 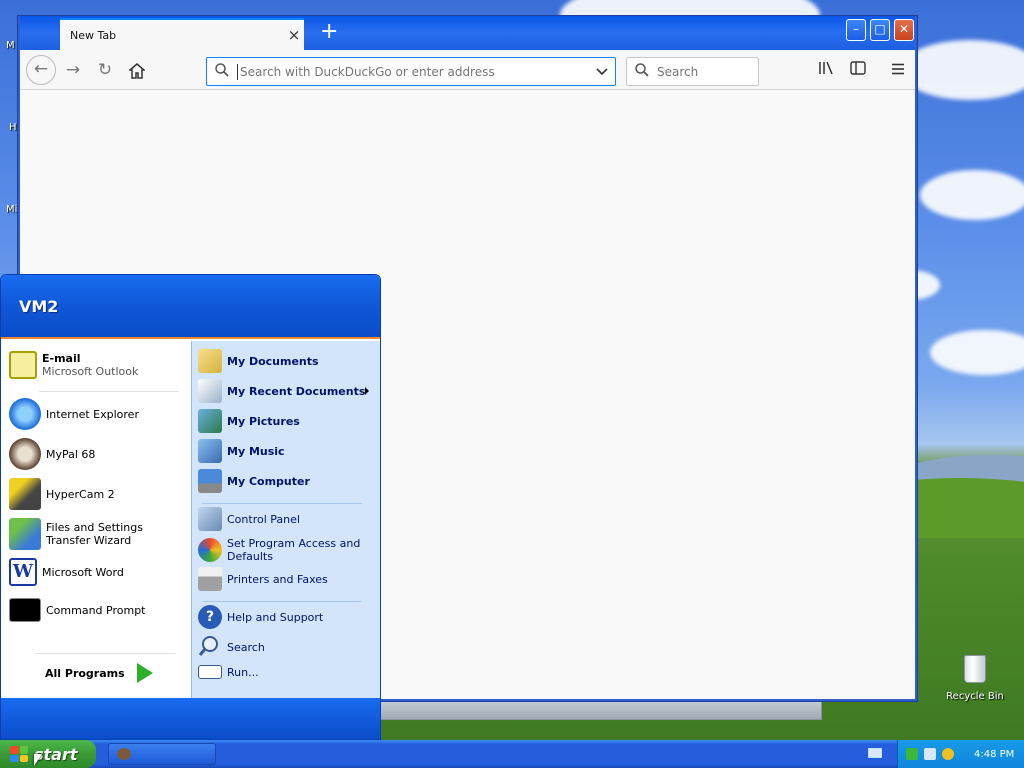 What do you see at coordinates (98, 454) in the screenshot?
I see `program-mypal: MyPal 68` at bounding box center [98, 454].